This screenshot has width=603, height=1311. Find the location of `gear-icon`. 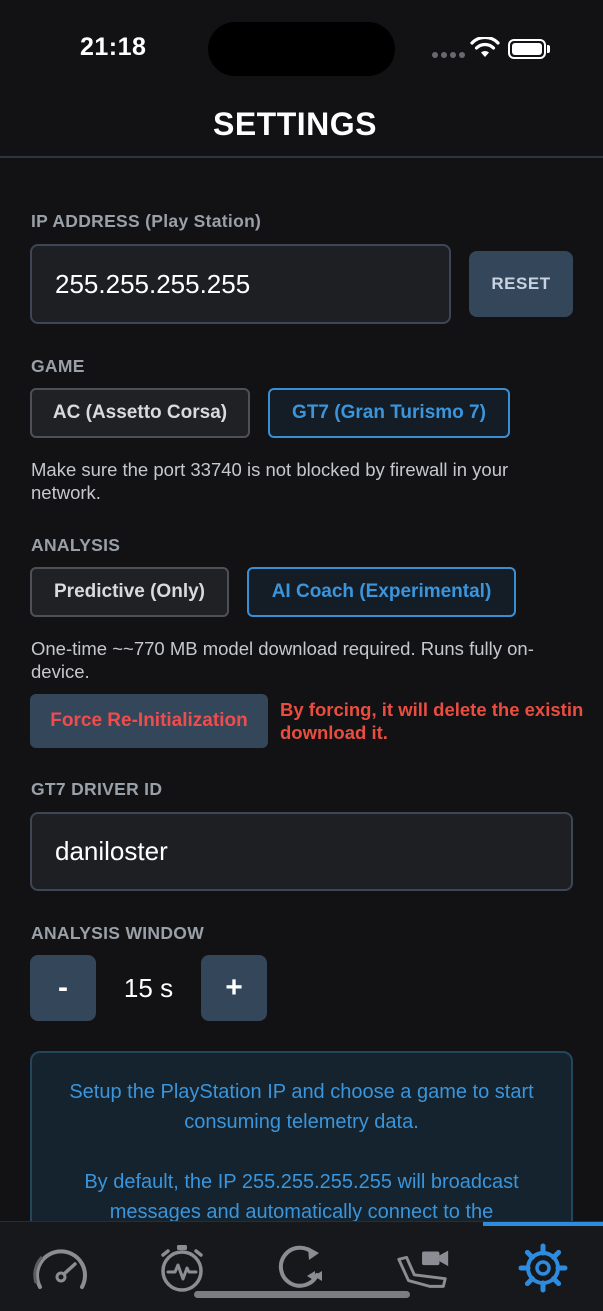

gear-icon is located at coordinates (543, 1268).